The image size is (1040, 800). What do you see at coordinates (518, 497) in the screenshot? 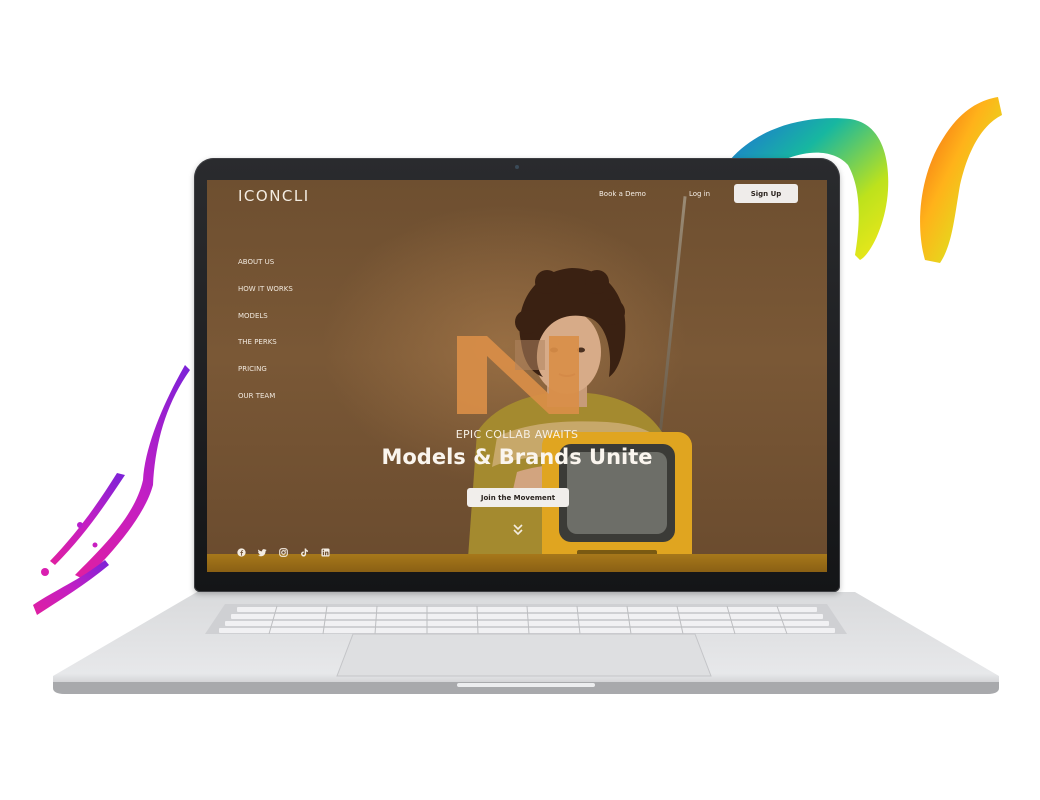
I see `join-movement-button: Join the Movement` at bounding box center [518, 497].